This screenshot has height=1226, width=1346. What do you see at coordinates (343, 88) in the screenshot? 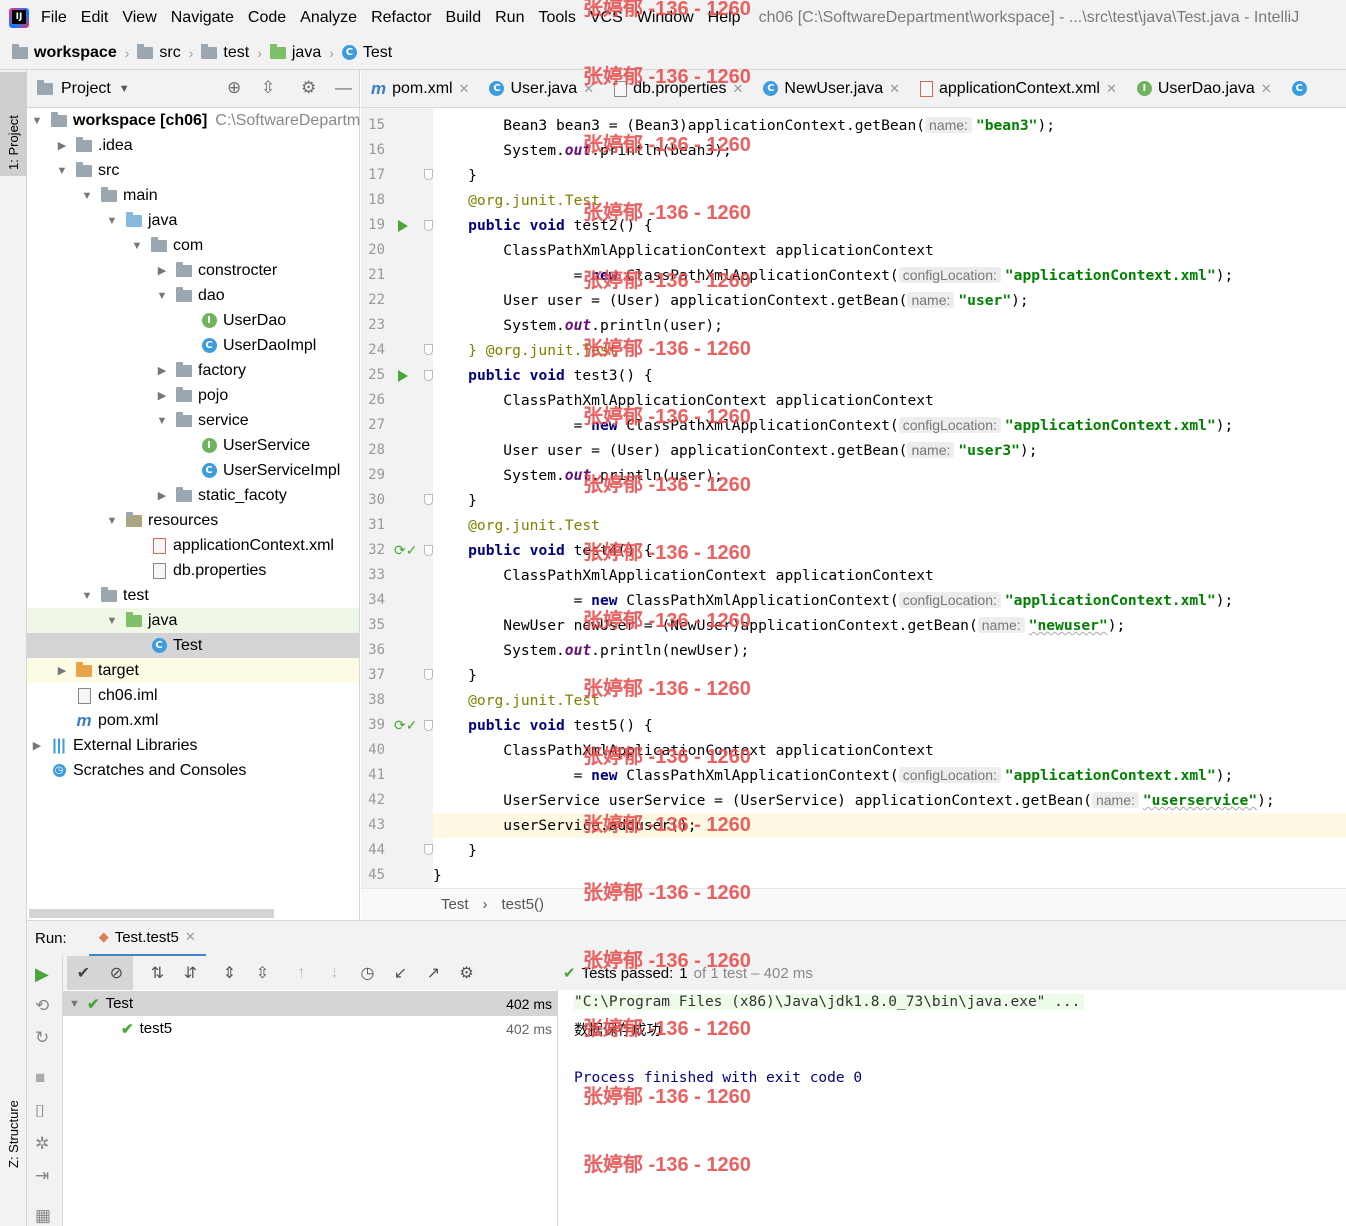
I see `hide-panel-icon: —` at bounding box center [343, 88].